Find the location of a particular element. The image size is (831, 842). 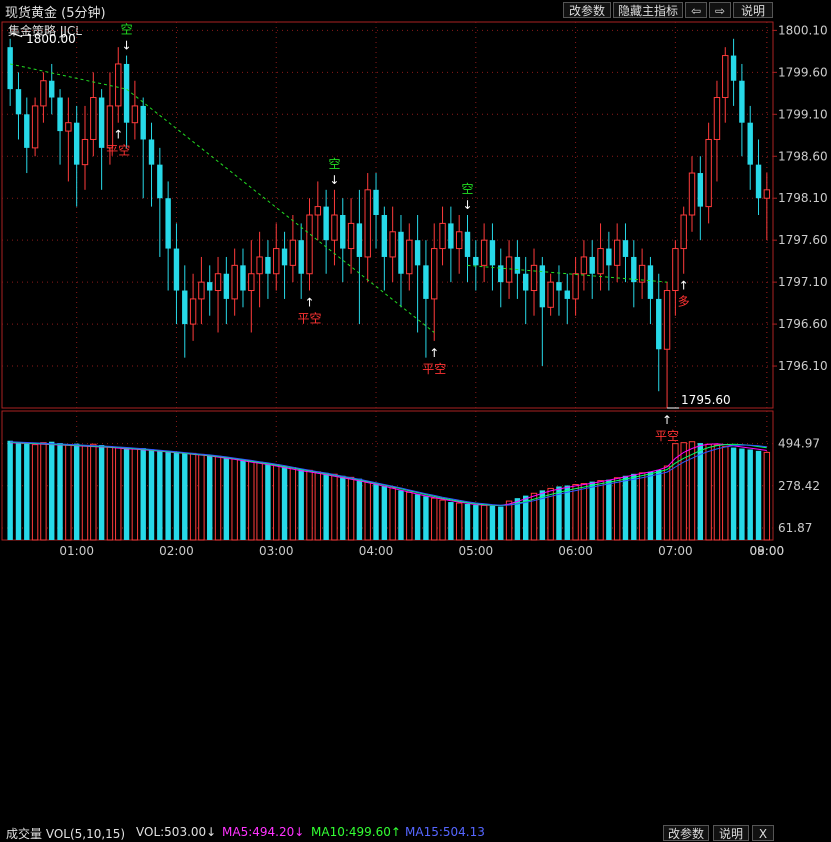

close-icon: X is located at coordinates (763, 833).